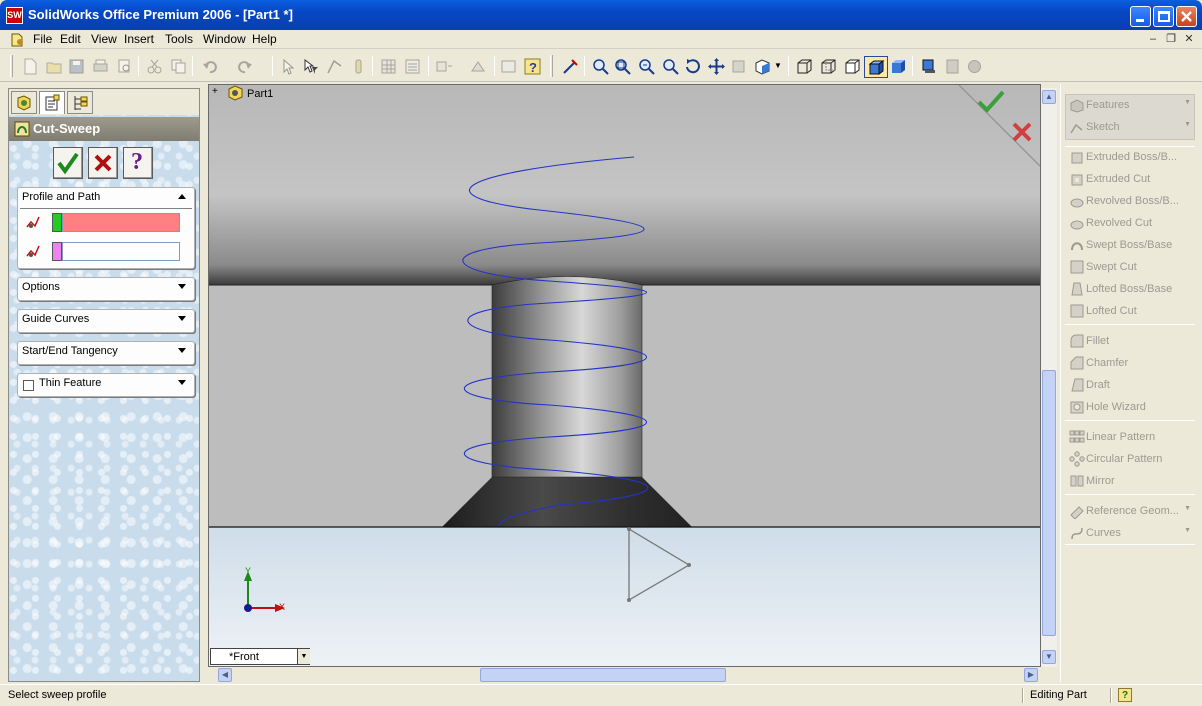  Describe the element at coordinates (444, 66) in the screenshot. I see `mate-icon` at that location.